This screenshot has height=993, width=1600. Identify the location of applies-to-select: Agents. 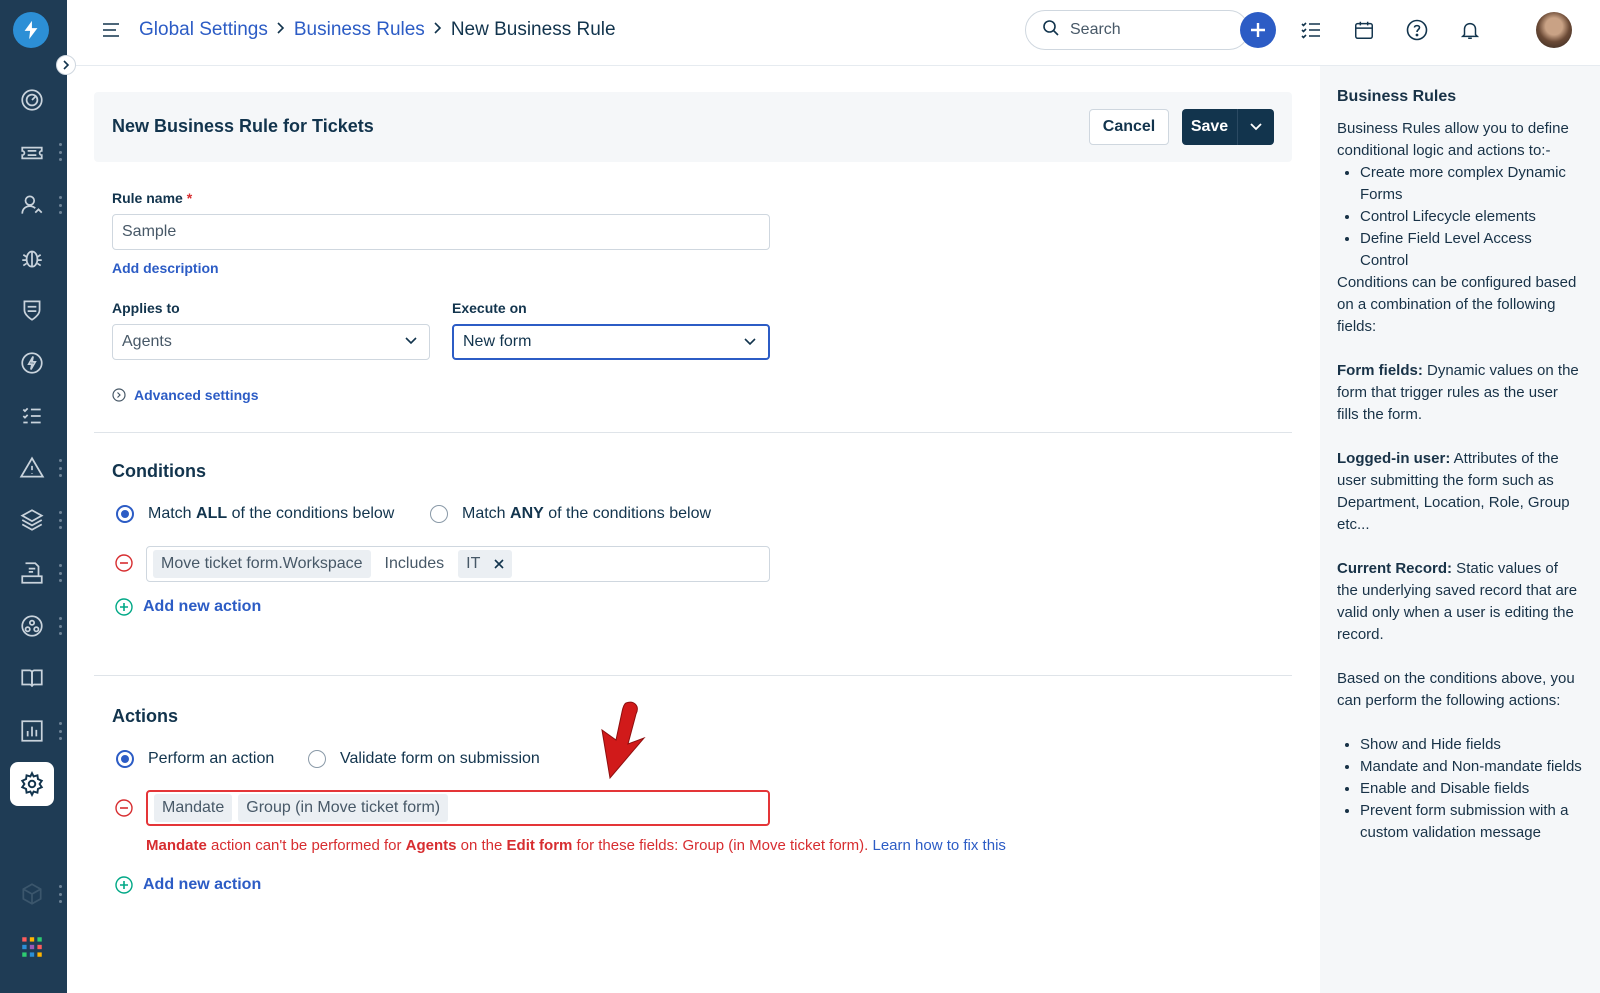
(271, 342).